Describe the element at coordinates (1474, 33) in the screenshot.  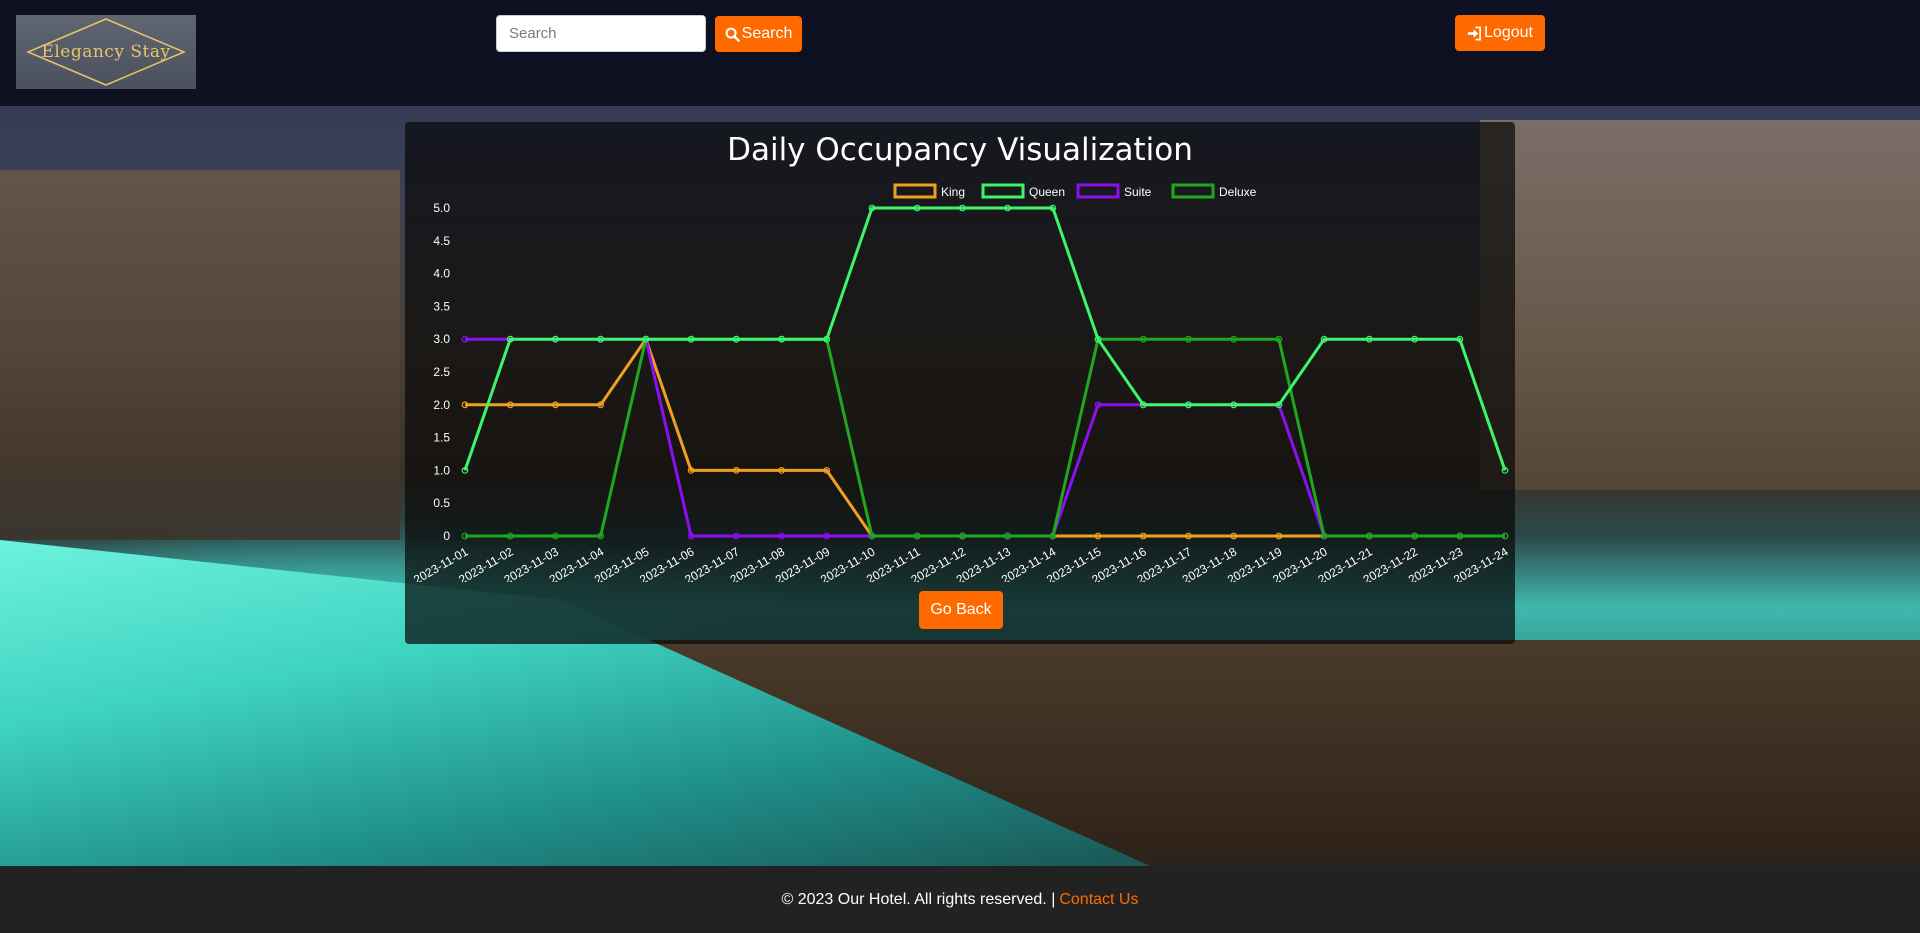
I see `sign-in-icon` at that location.